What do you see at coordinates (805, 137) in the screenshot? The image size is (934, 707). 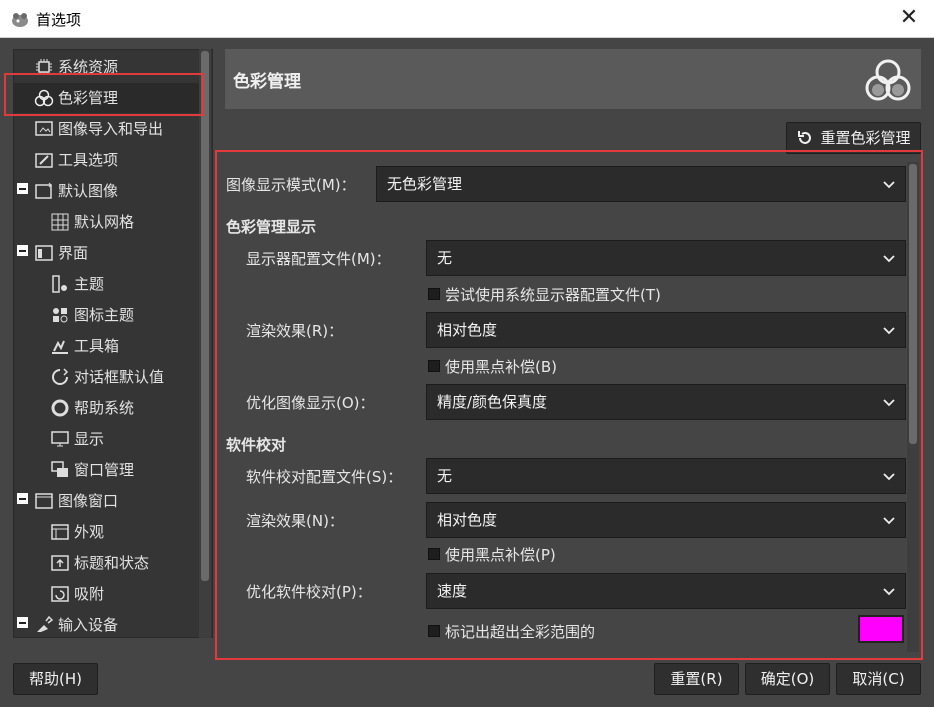 I see `reset-icon` at bounding box center [805, 137].